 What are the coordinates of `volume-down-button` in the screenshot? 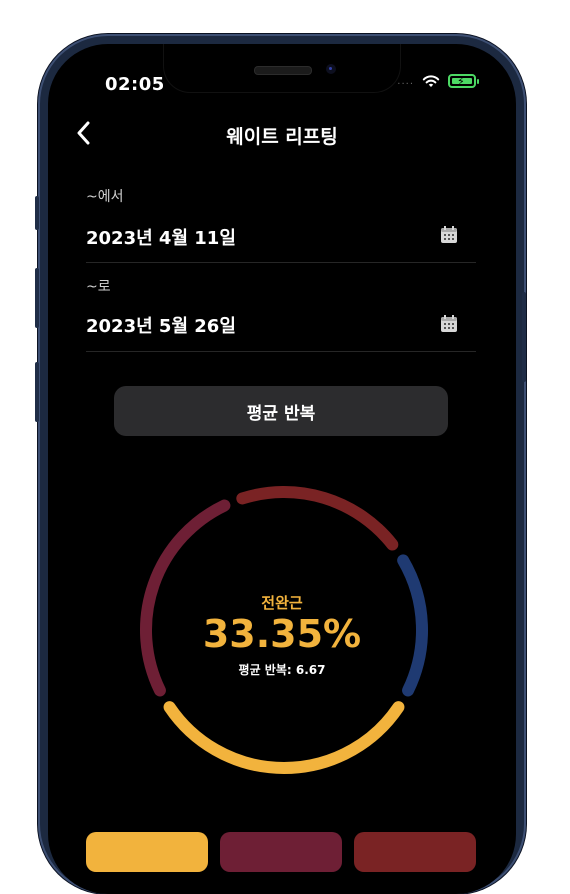 It's located at (37, 392).